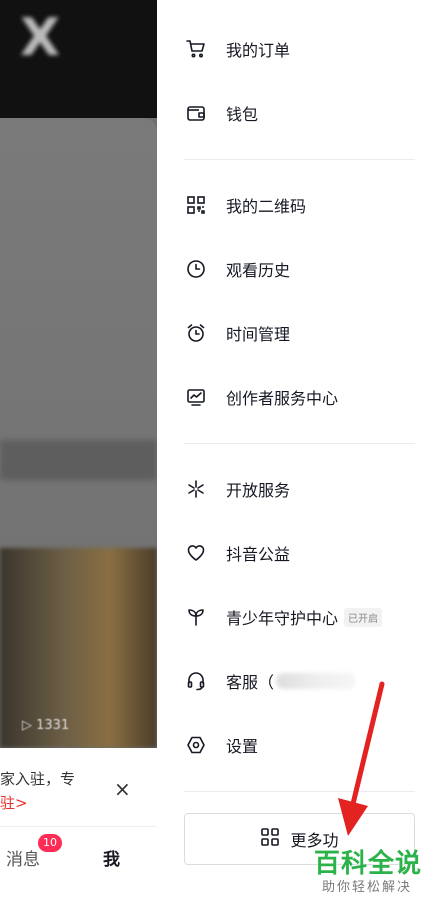 Image resolution: width=439 pixels, height=903 pixels. What do you see at coordinates (258, 334) in the screenshot?
I see `menu-item-label: 时间管理` at bounding box center [258, 334].